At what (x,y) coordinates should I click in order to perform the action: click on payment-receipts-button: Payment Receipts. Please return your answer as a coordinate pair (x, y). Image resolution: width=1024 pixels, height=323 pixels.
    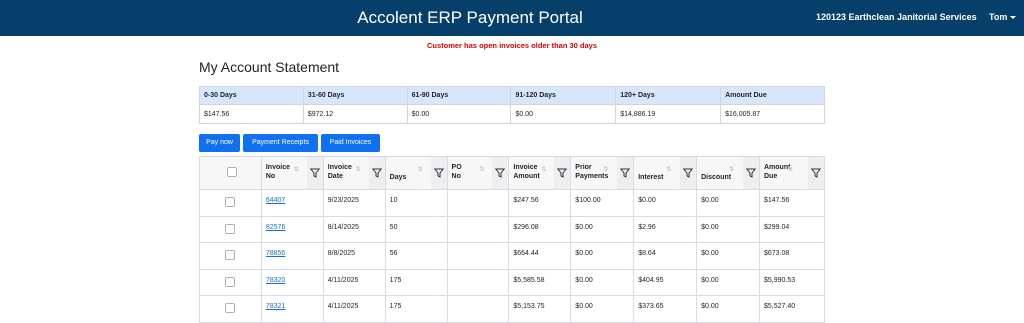
    Looking at the image, I should click on (280, 143).